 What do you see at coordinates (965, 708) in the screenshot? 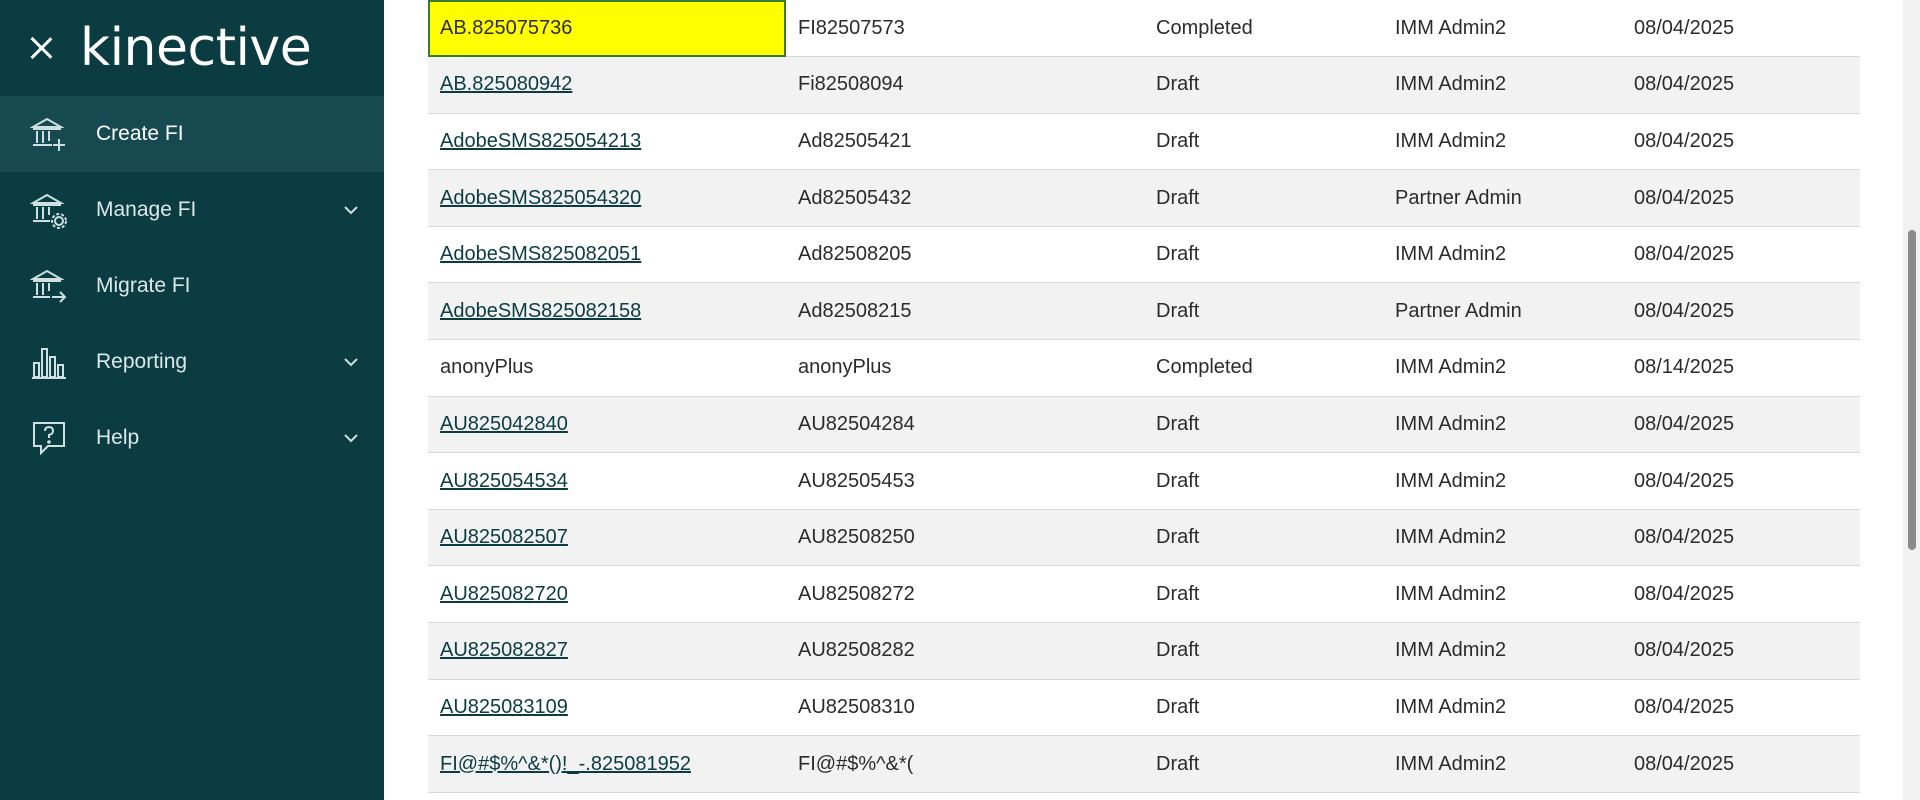
I see `table-cell-code: AU82508310` at bounding box center [965, 708].